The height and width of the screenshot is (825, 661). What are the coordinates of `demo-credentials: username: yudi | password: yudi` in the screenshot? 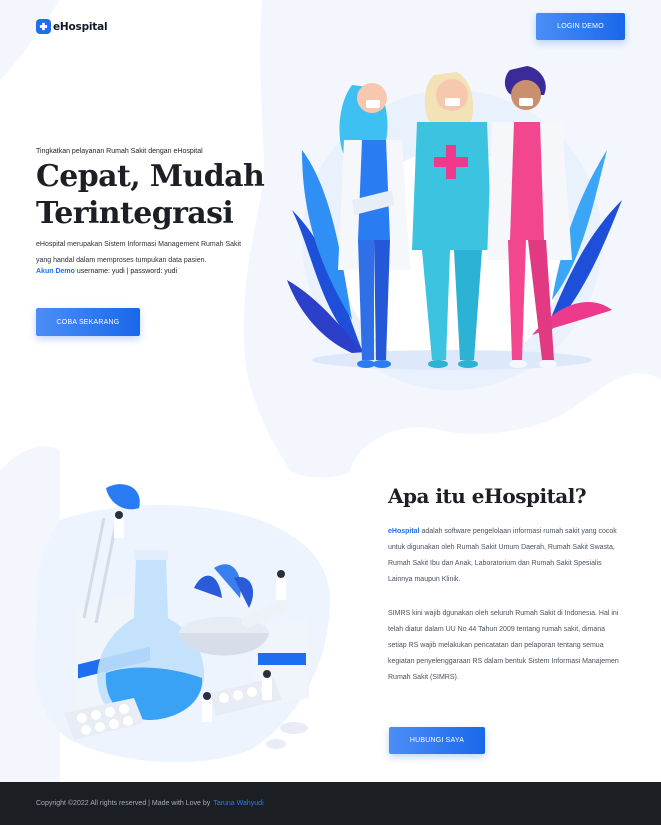 It's located at (126, 271).